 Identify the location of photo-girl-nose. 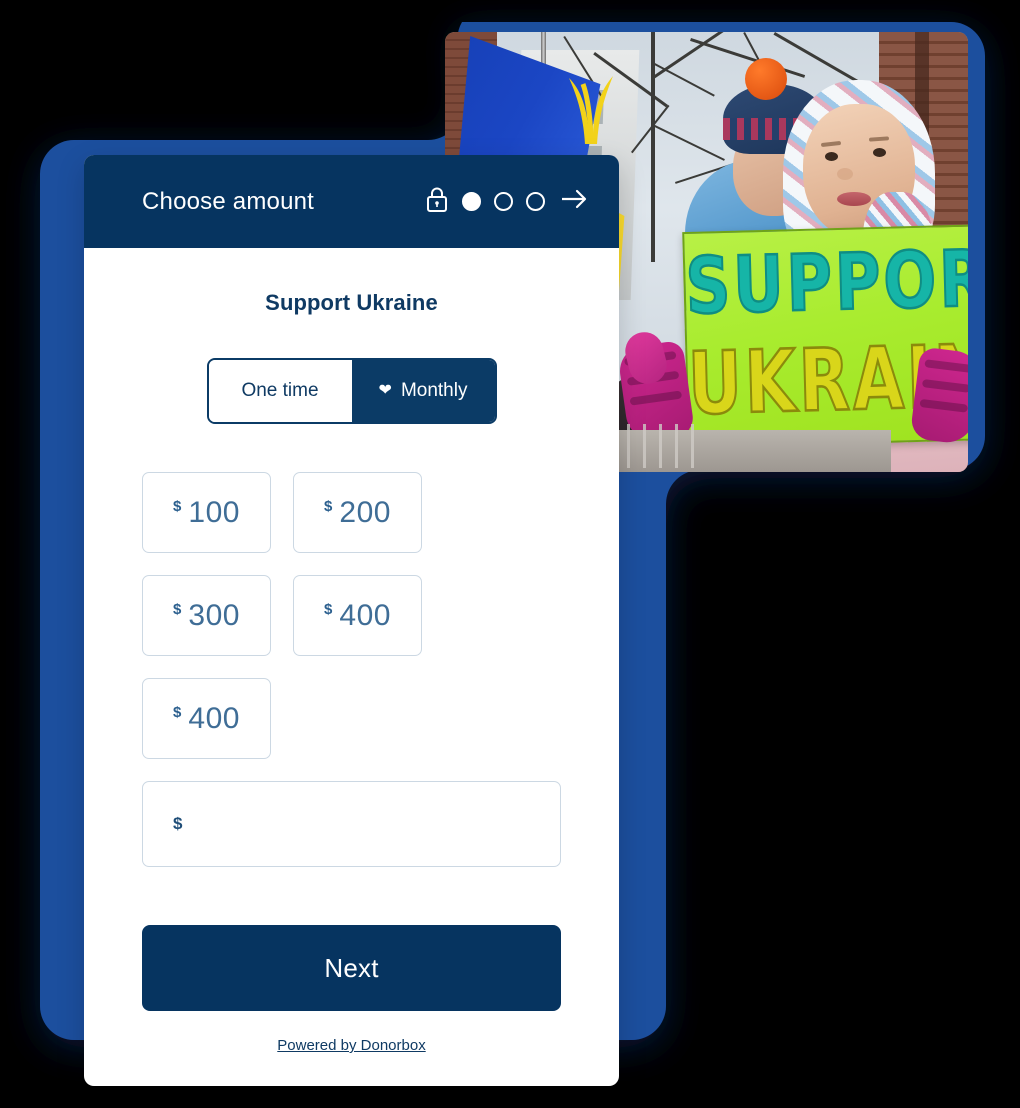
(845, 174).